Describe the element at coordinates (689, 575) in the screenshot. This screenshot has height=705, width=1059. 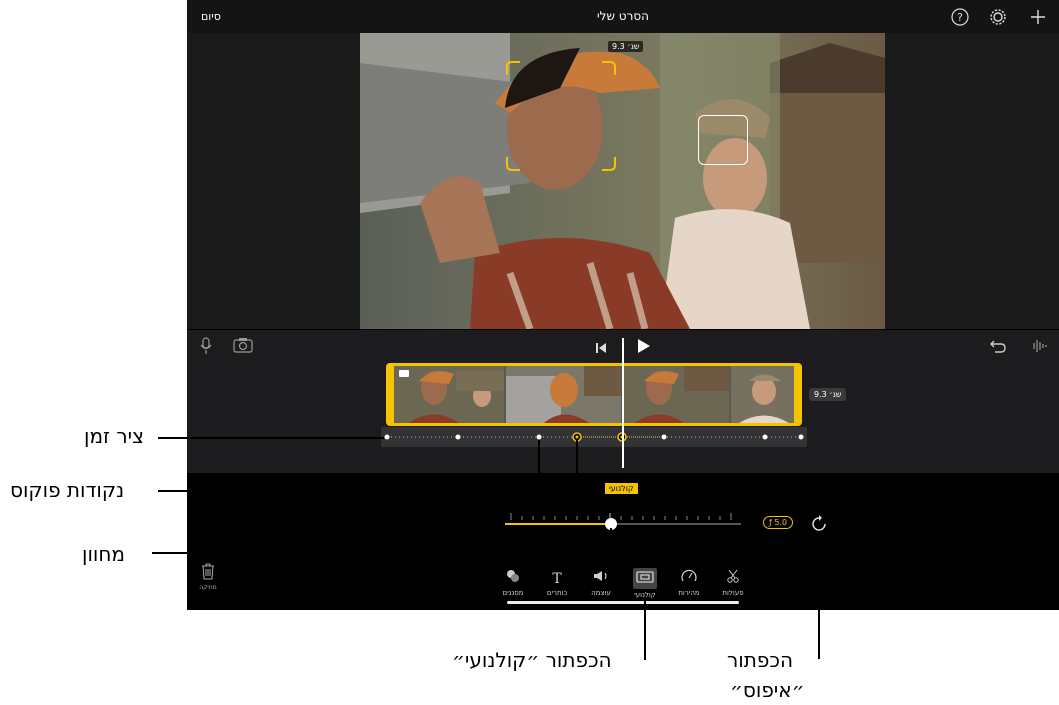
I see `speed-icon` at that location.